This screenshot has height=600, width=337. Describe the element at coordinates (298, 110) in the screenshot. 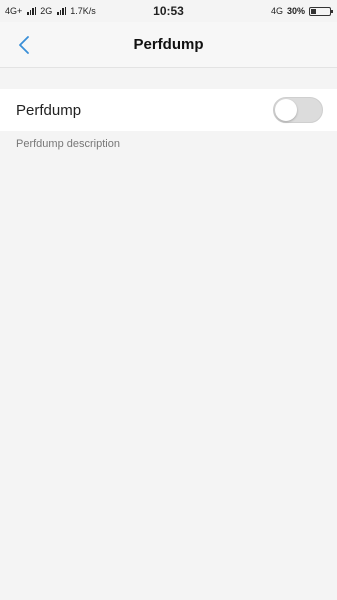

I see `perfdump-toggle` at that location.